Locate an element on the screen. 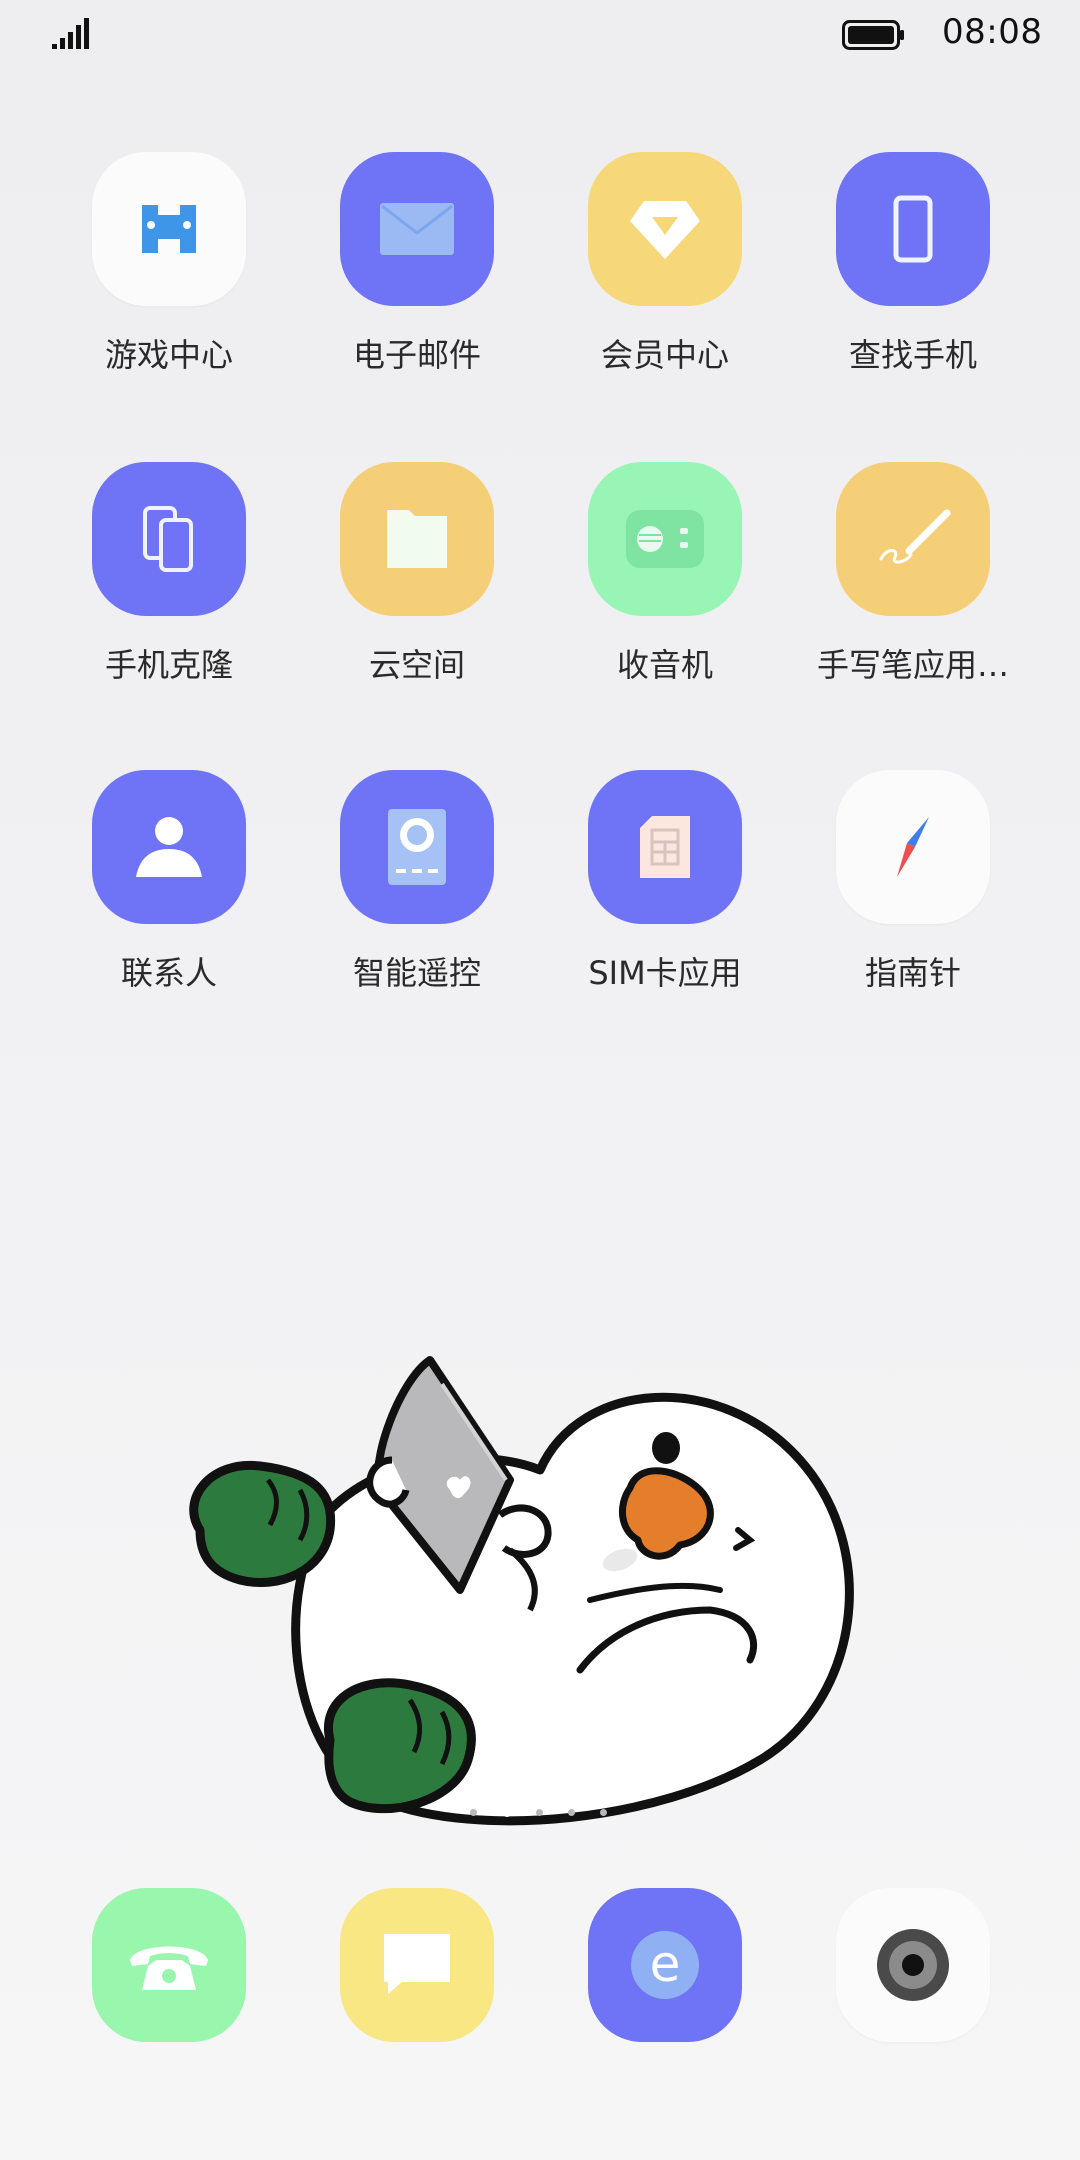 The image size is (1080, 2160). phone-clone-icon is located at coordinates (168, 539).